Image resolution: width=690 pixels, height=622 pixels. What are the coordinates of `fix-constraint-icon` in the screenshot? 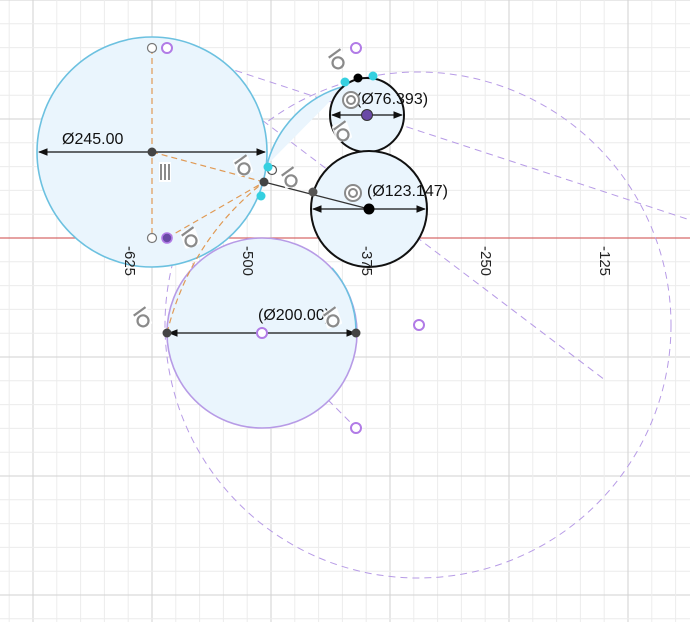 It's located at (165, 172).